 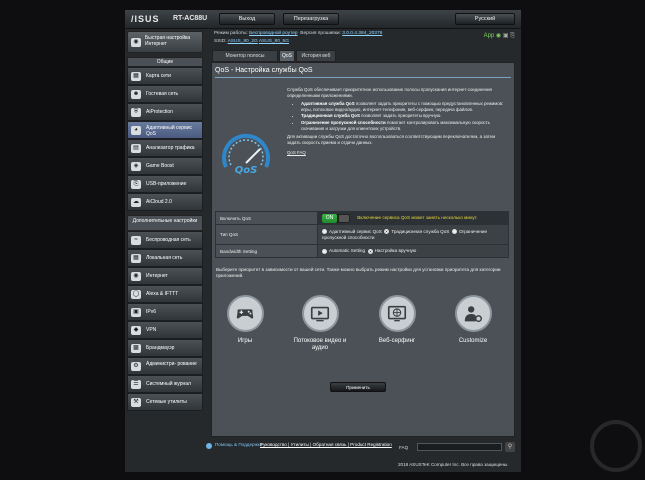 I want to click on bullet-title: Адаптивная служба QoS, so click(x=328, y=104).